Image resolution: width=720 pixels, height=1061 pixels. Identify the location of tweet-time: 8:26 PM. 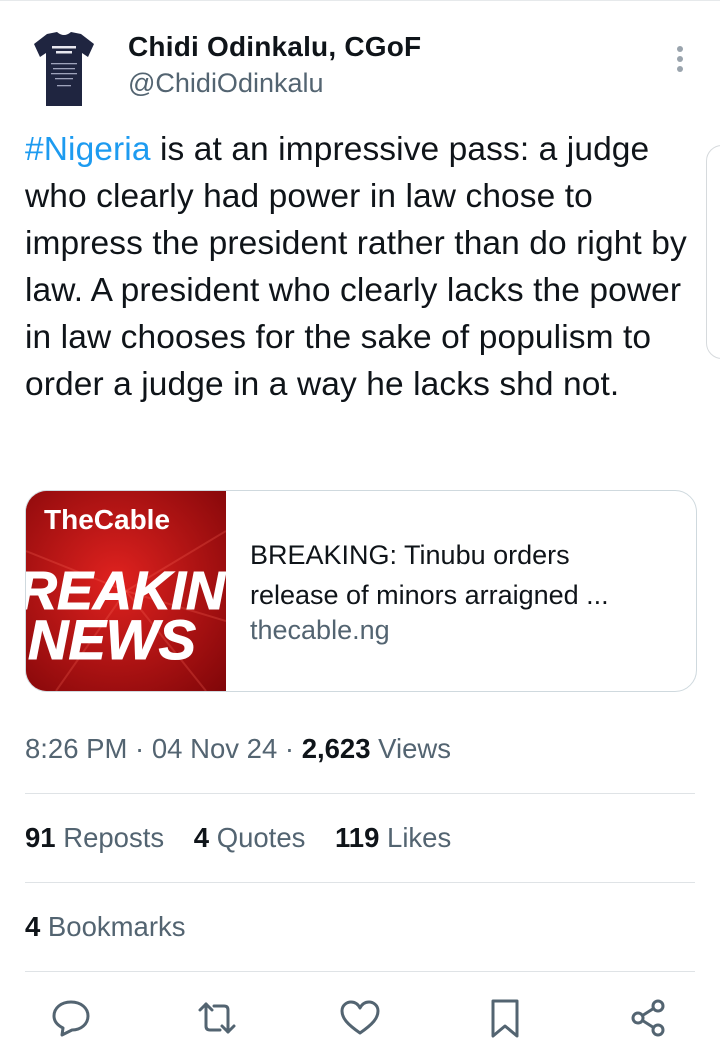
(76, 748).